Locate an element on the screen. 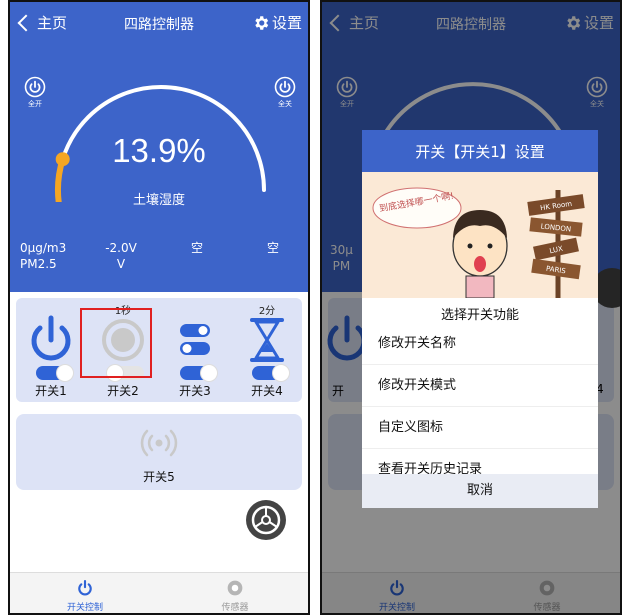 This screenshot has width=625, height=615. gear-icon is located at coordinates (262, 22).